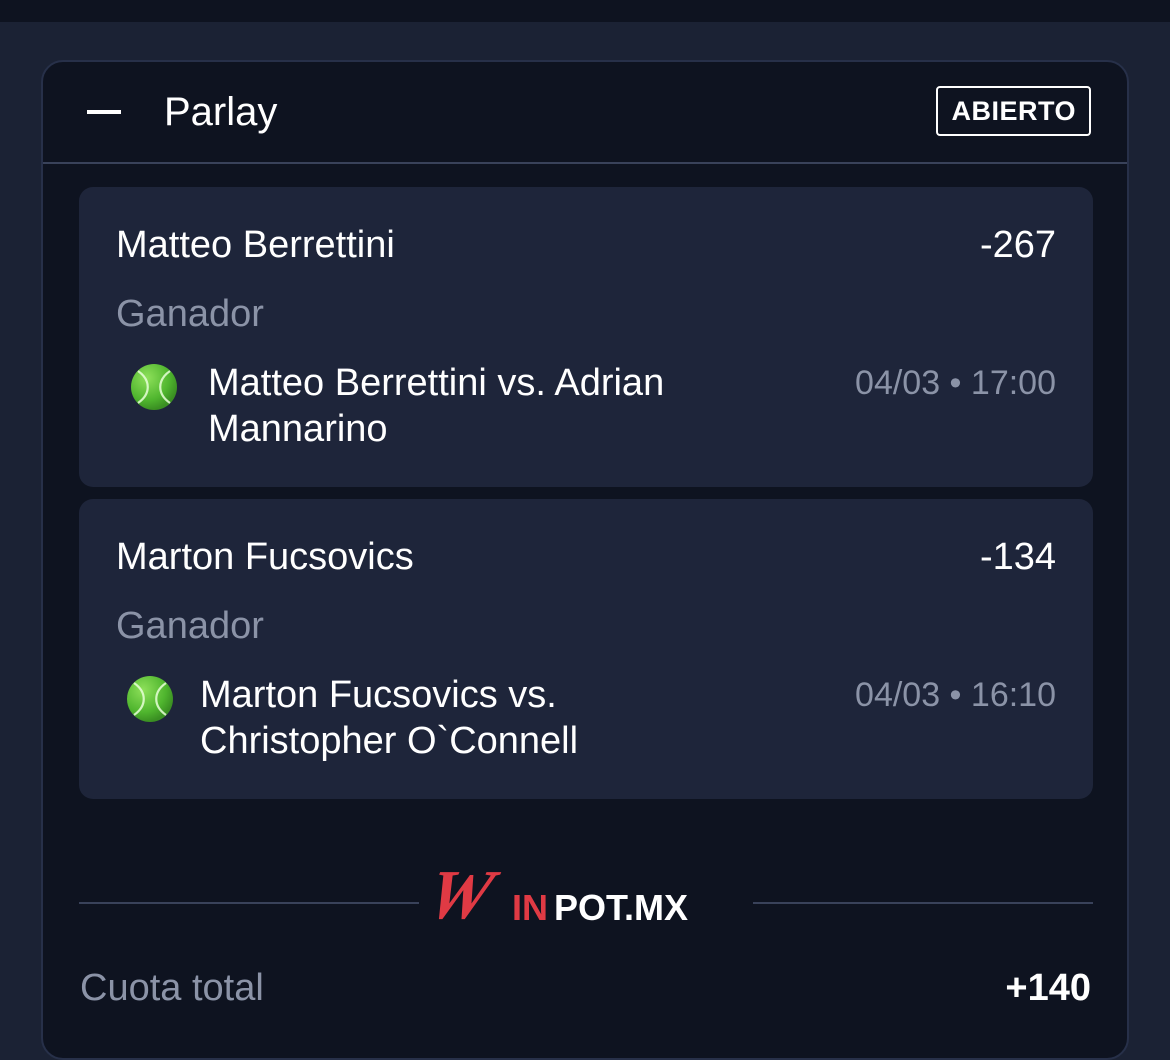  Describe the element at coordinates (265, 557) in the screenshot. I see `bet-selection: Marton Fucsovics` at that location.